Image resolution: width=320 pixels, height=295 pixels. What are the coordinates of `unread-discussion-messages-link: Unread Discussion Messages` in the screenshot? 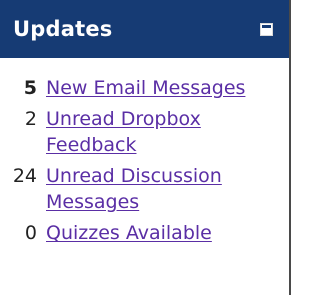 It's located at (161, 189).